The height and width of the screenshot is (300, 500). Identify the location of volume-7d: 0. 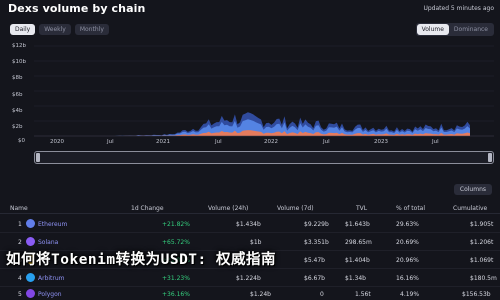
(322, 294).